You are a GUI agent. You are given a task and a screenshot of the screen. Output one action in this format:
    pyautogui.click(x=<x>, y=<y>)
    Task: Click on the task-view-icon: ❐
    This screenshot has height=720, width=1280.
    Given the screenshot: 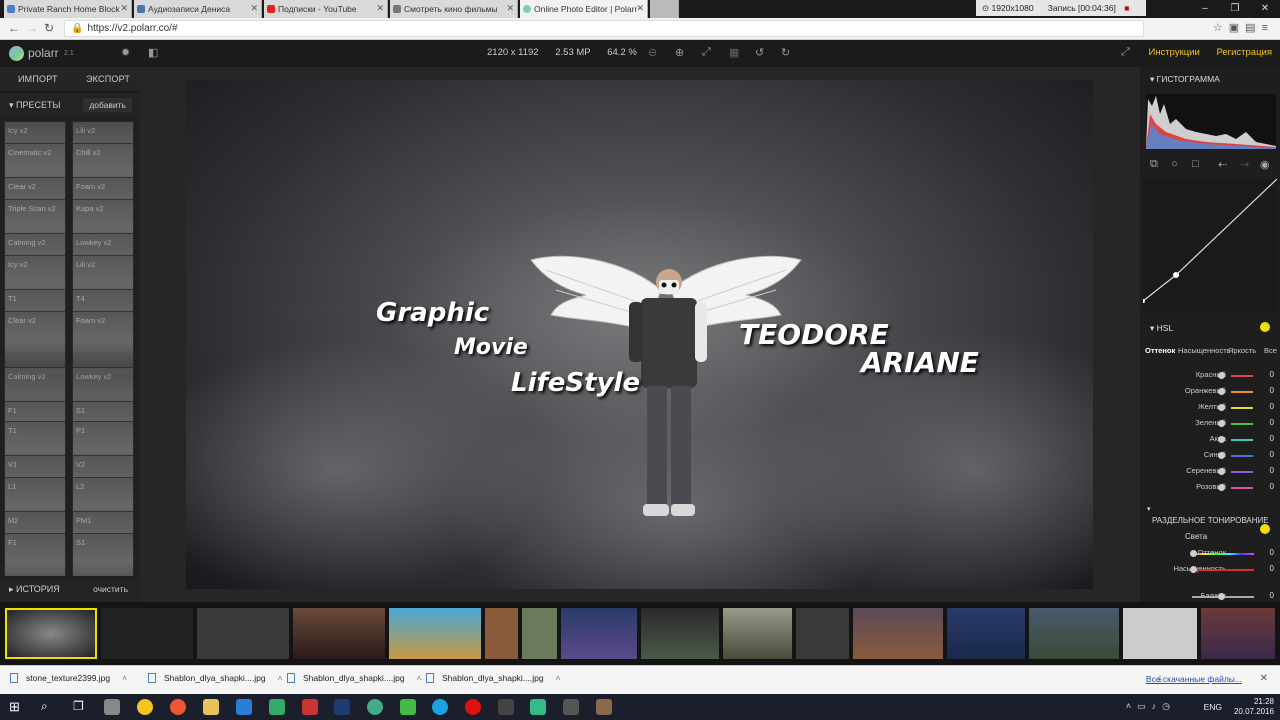 What is the action you would take?
    pyautogui.click(x=78, y=706)
    